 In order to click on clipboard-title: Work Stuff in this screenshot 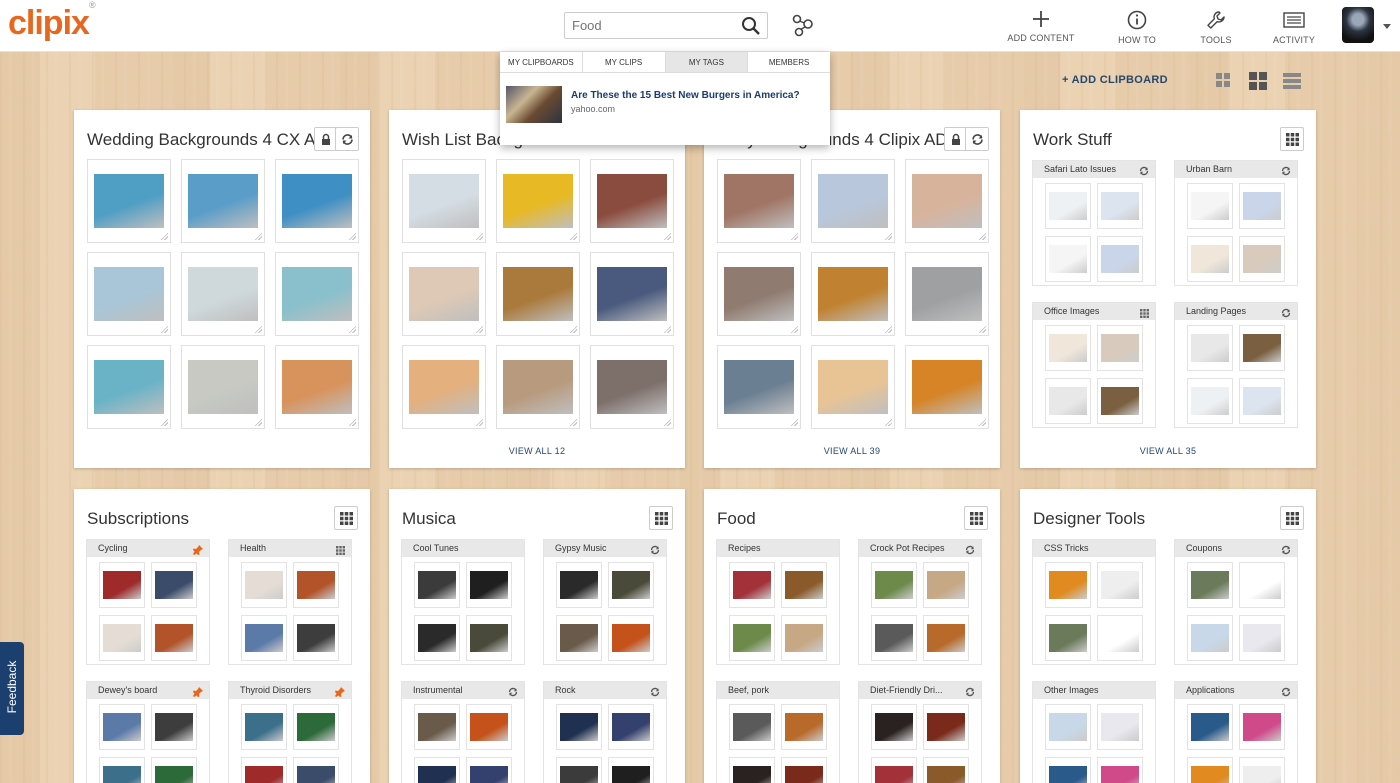, I will do `click(1072, 140)`.